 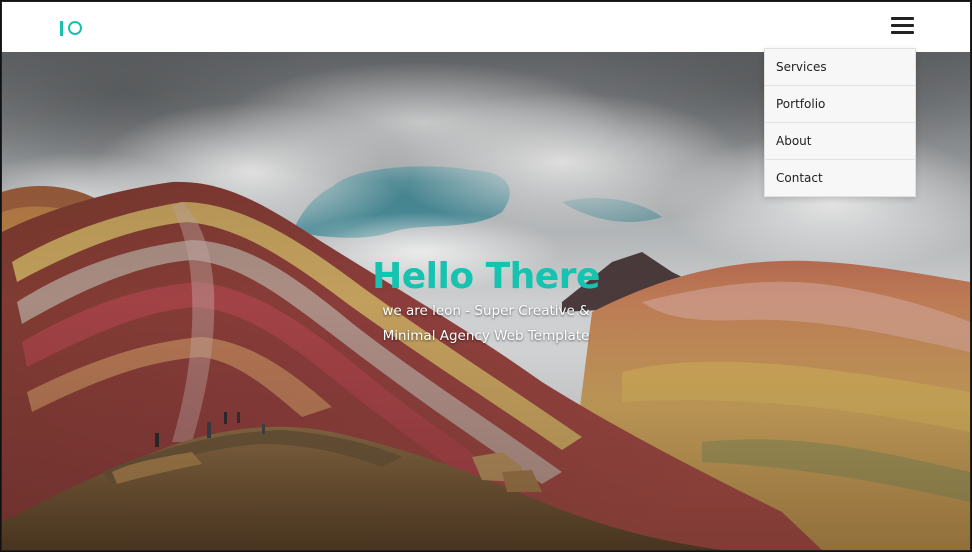 I want to click on logo-bar, so click(x=61, y=28).